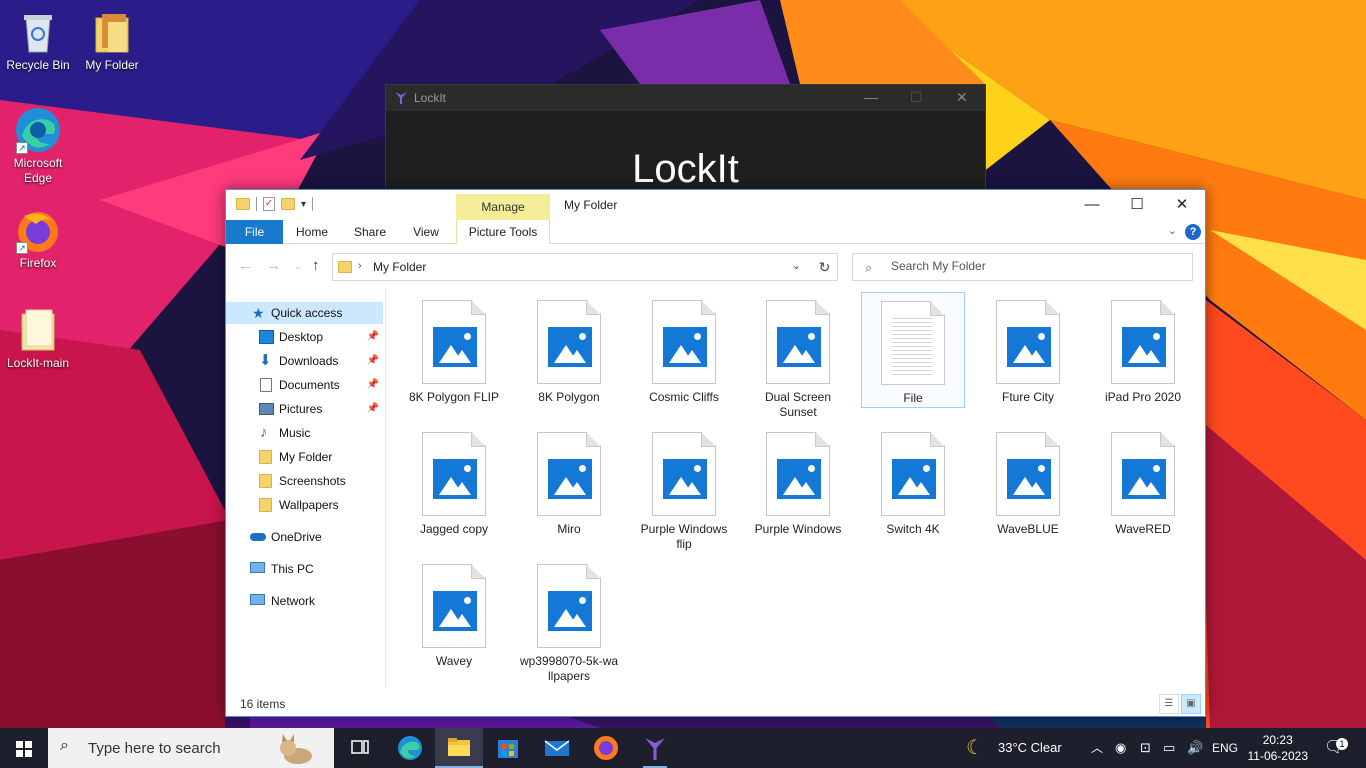  What do you see at coordinates (288, 204) in the screenshot?
I see `new-folder-icon` at bounding box center [288, 204].